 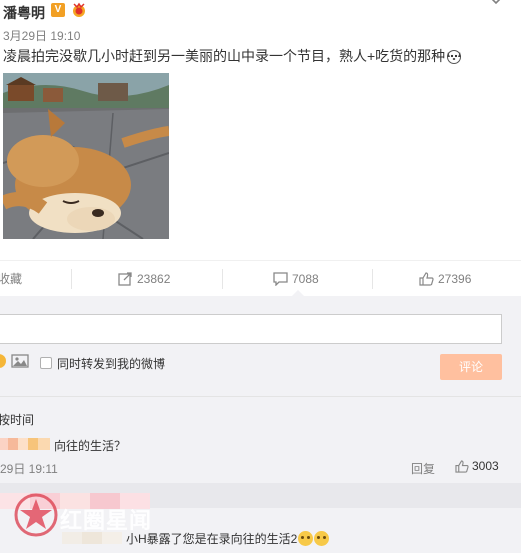 What do you see at coordinates (29, 468) in the screenshot?
I see `comment-time: 29日 19:11` at bounding box center [29, 468].